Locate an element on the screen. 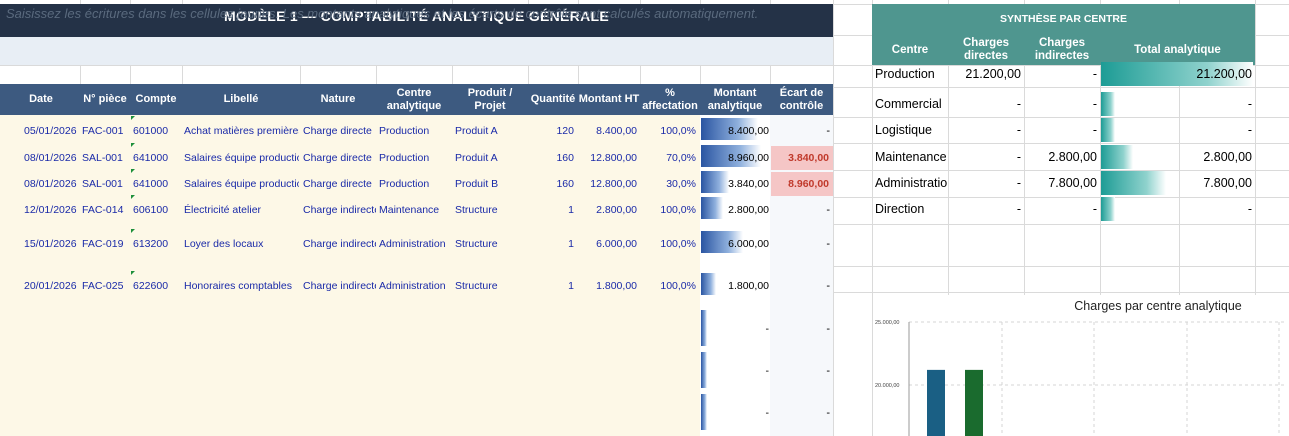 The width and height of the screenshot is (1289, 436). synthesis-header-indirectes: Charges indirectes is located at coordinates (1062, 50).